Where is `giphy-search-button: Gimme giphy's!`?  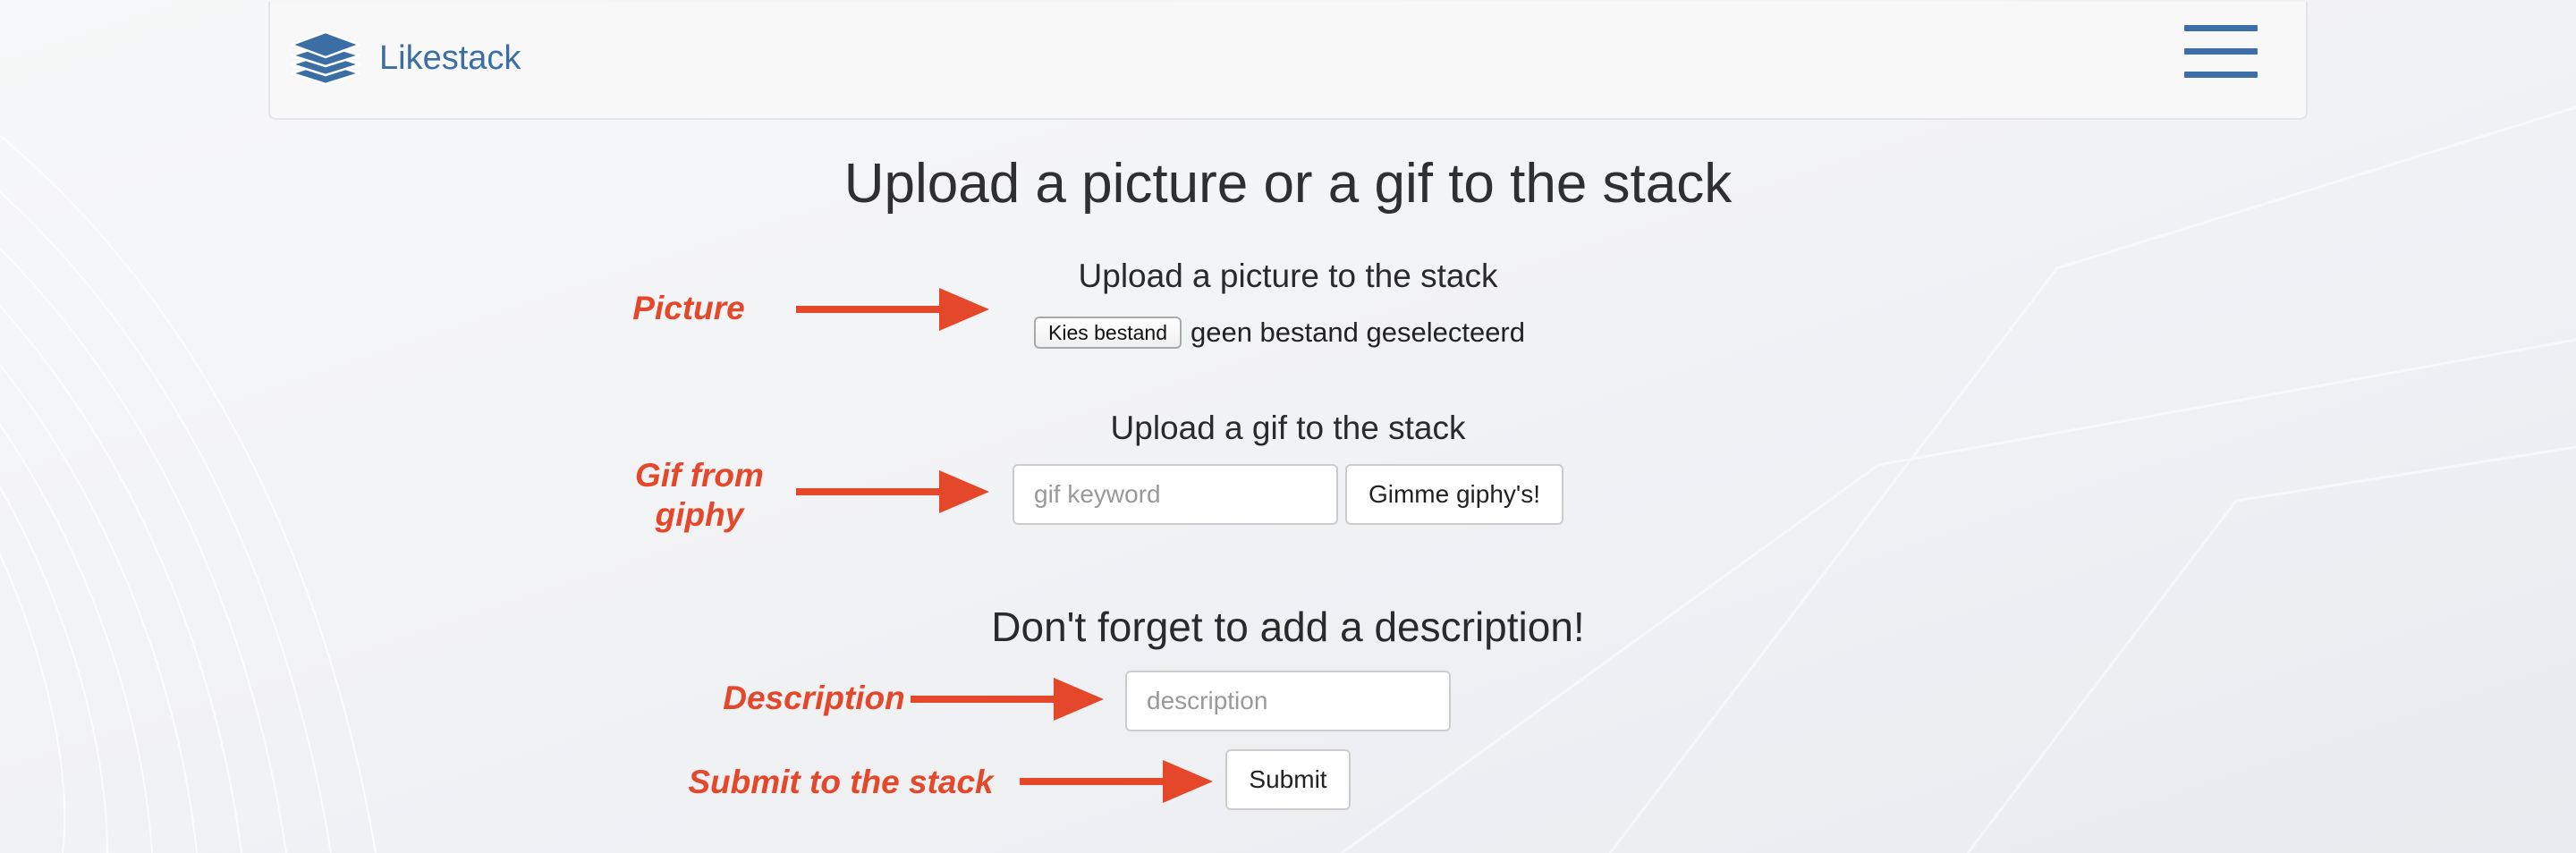 giphy-search-button: Gimme giphy's! is located at coordinates (1454, 494).